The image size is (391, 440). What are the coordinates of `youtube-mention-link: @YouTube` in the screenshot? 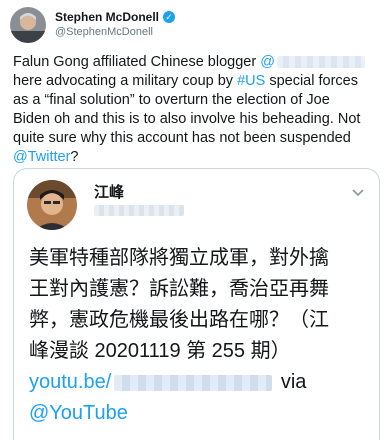 It's located at (78, 413).